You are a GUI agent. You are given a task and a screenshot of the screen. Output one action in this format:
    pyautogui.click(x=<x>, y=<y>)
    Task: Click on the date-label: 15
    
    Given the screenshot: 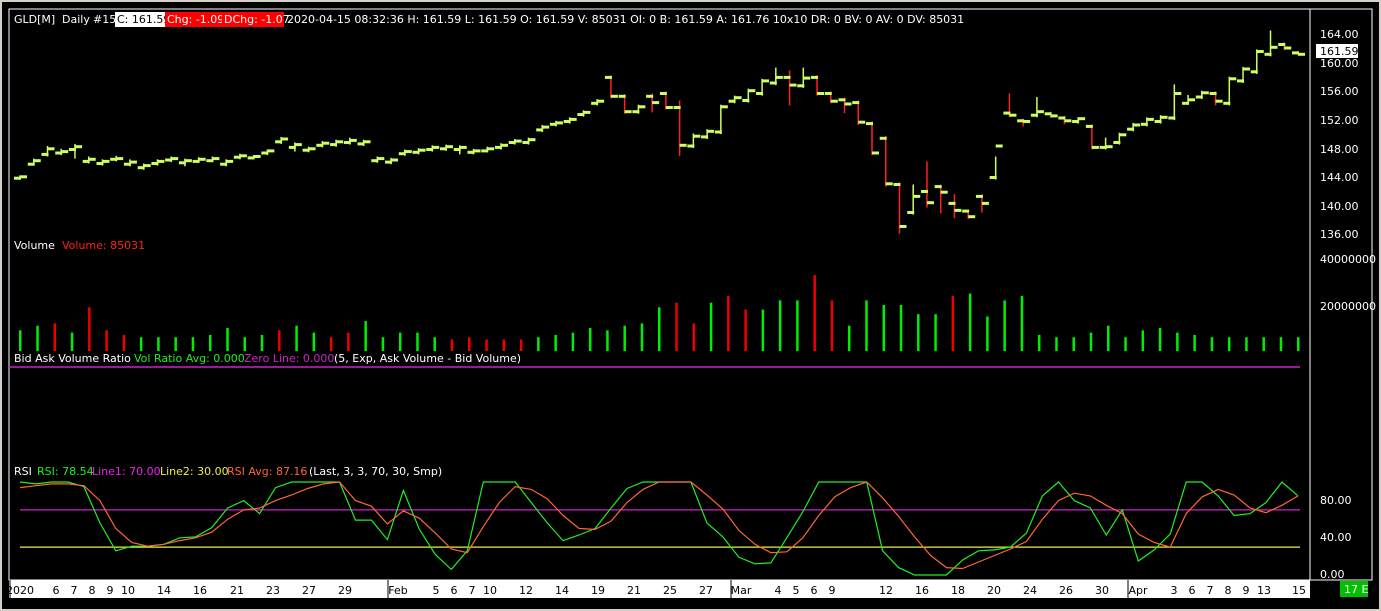 What is the action you would take?
    pyautogui.click(x=1299, y=590)
    